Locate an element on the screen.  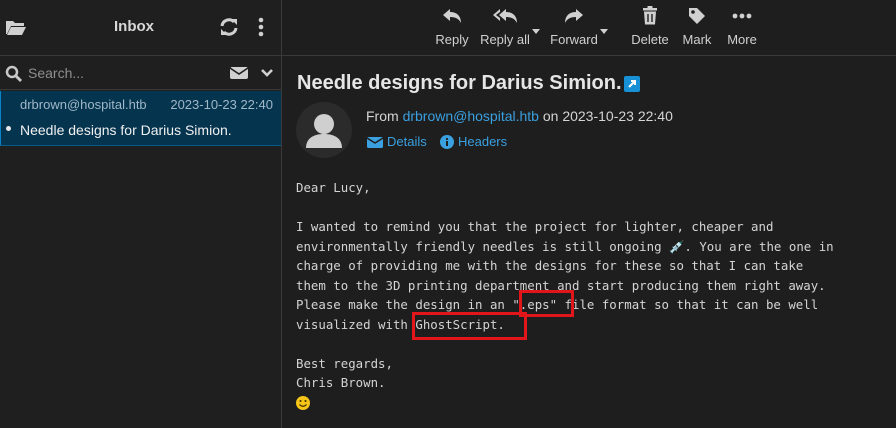
more-button: More is located at coordinates (742, 29).